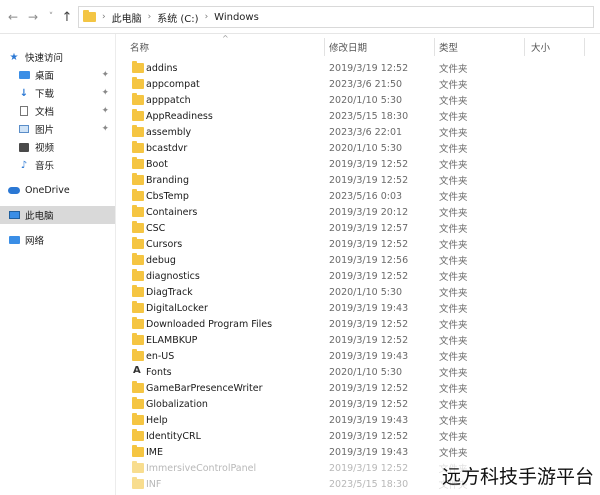  I want to click on back-arrow-icon: ←, so click(13, 17).